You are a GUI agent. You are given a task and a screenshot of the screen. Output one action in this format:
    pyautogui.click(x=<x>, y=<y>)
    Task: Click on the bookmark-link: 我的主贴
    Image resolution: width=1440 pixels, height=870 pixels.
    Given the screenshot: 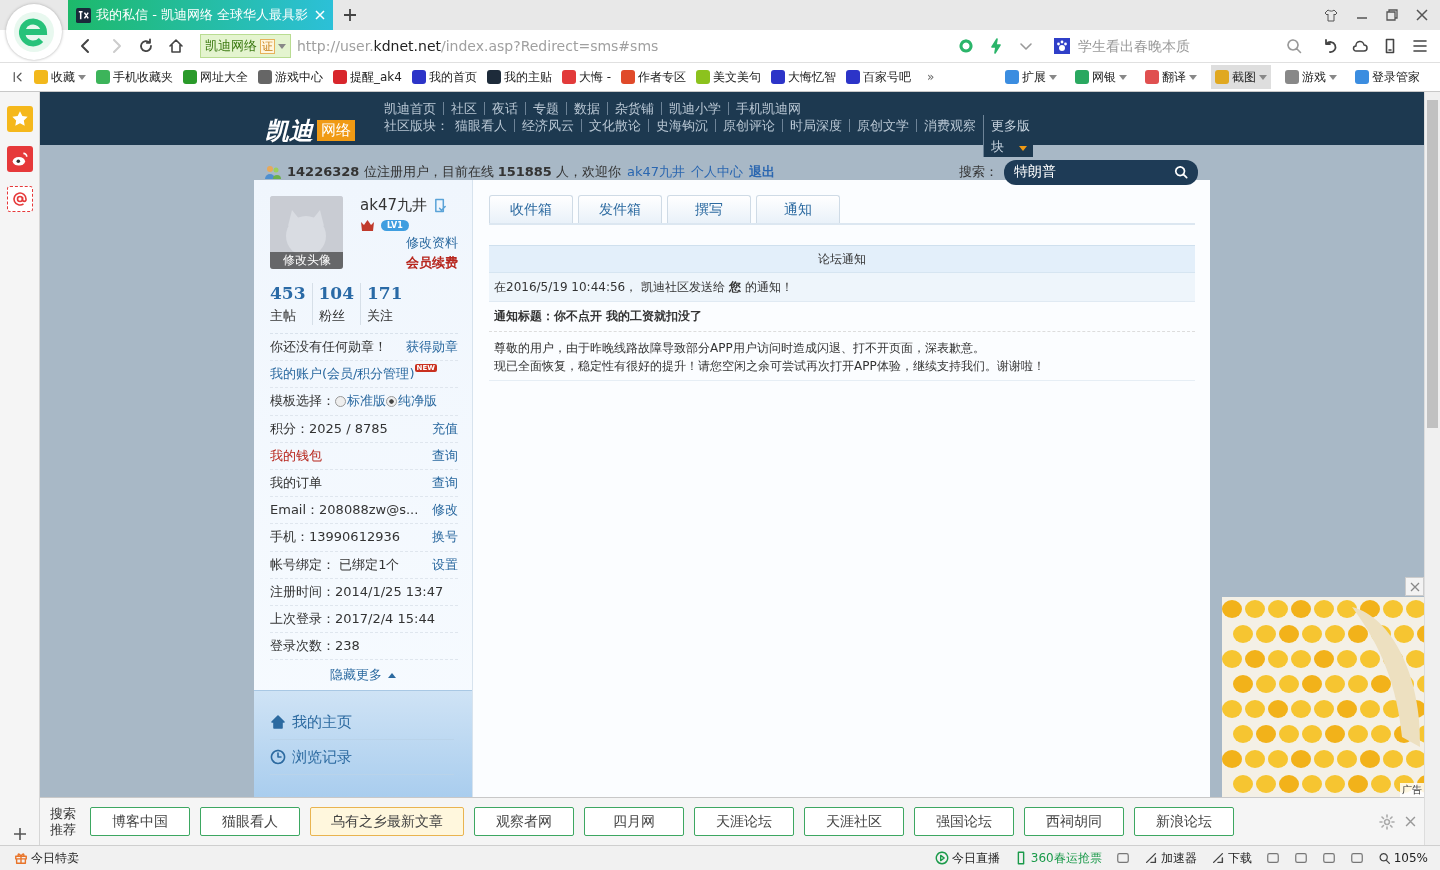 What is the action you would take?
    pyautogui.click(x=519, y=77)
    